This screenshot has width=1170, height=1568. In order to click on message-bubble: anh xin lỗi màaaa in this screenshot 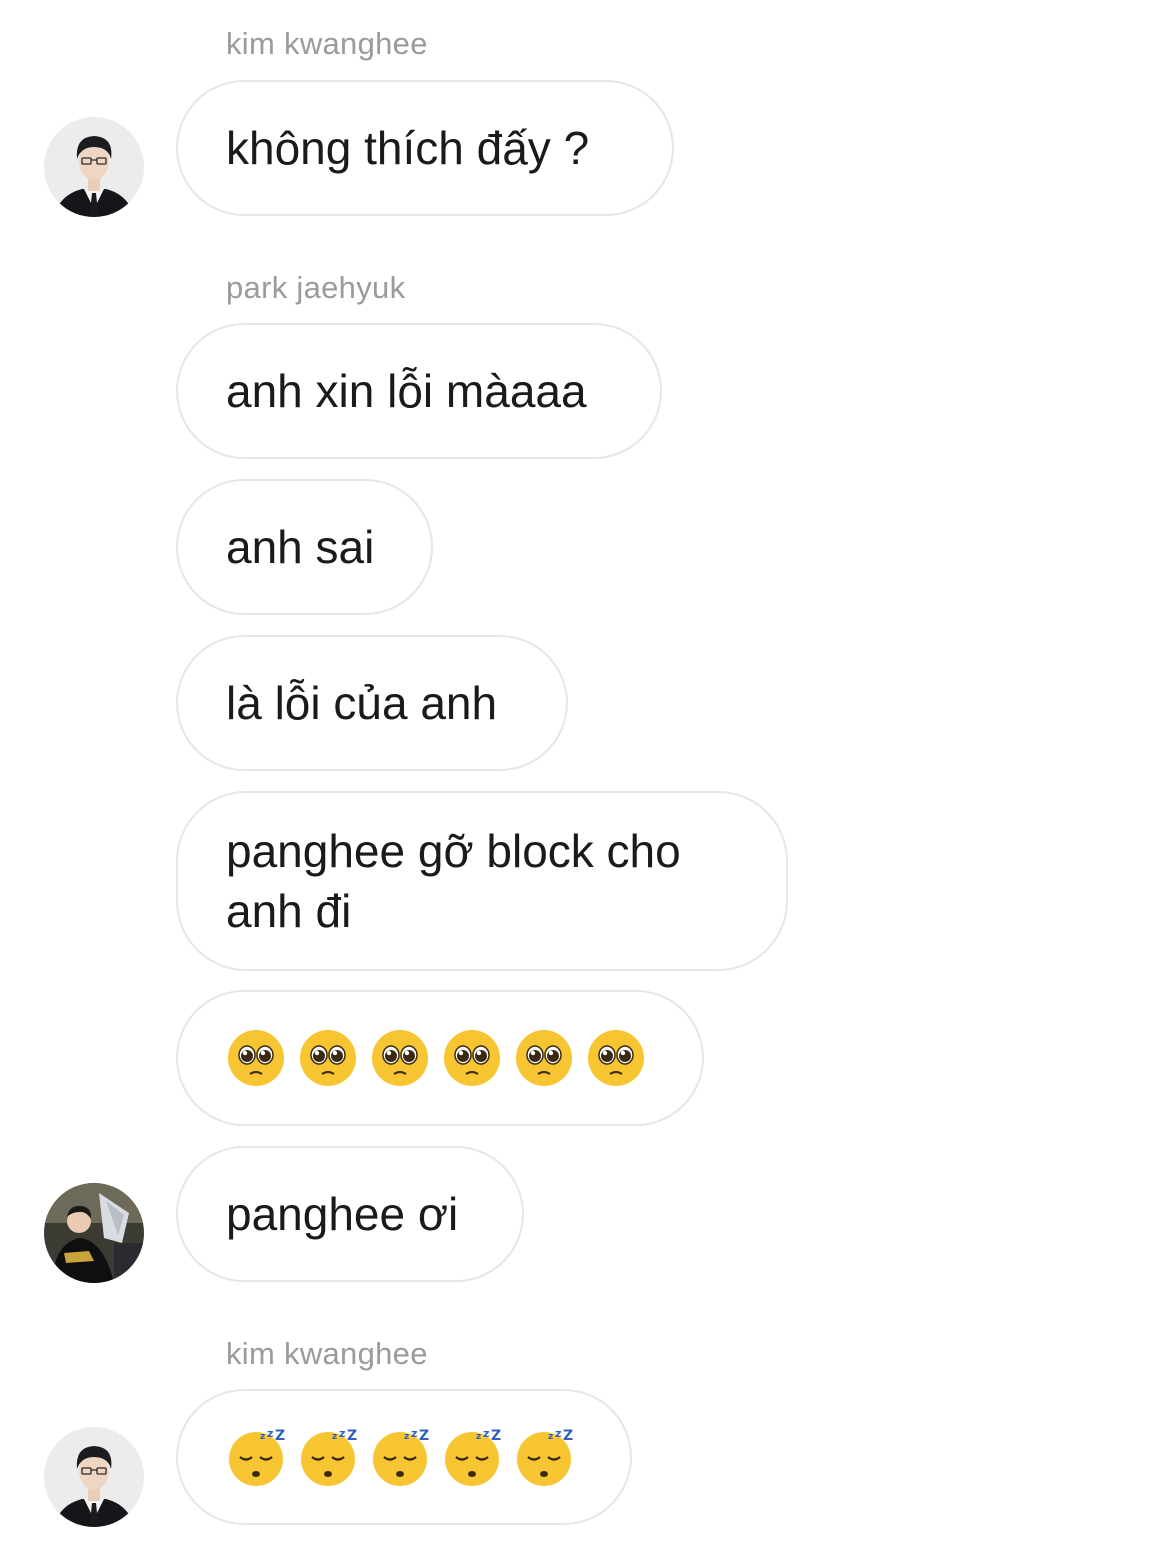, I will do `click(419, 391)`.